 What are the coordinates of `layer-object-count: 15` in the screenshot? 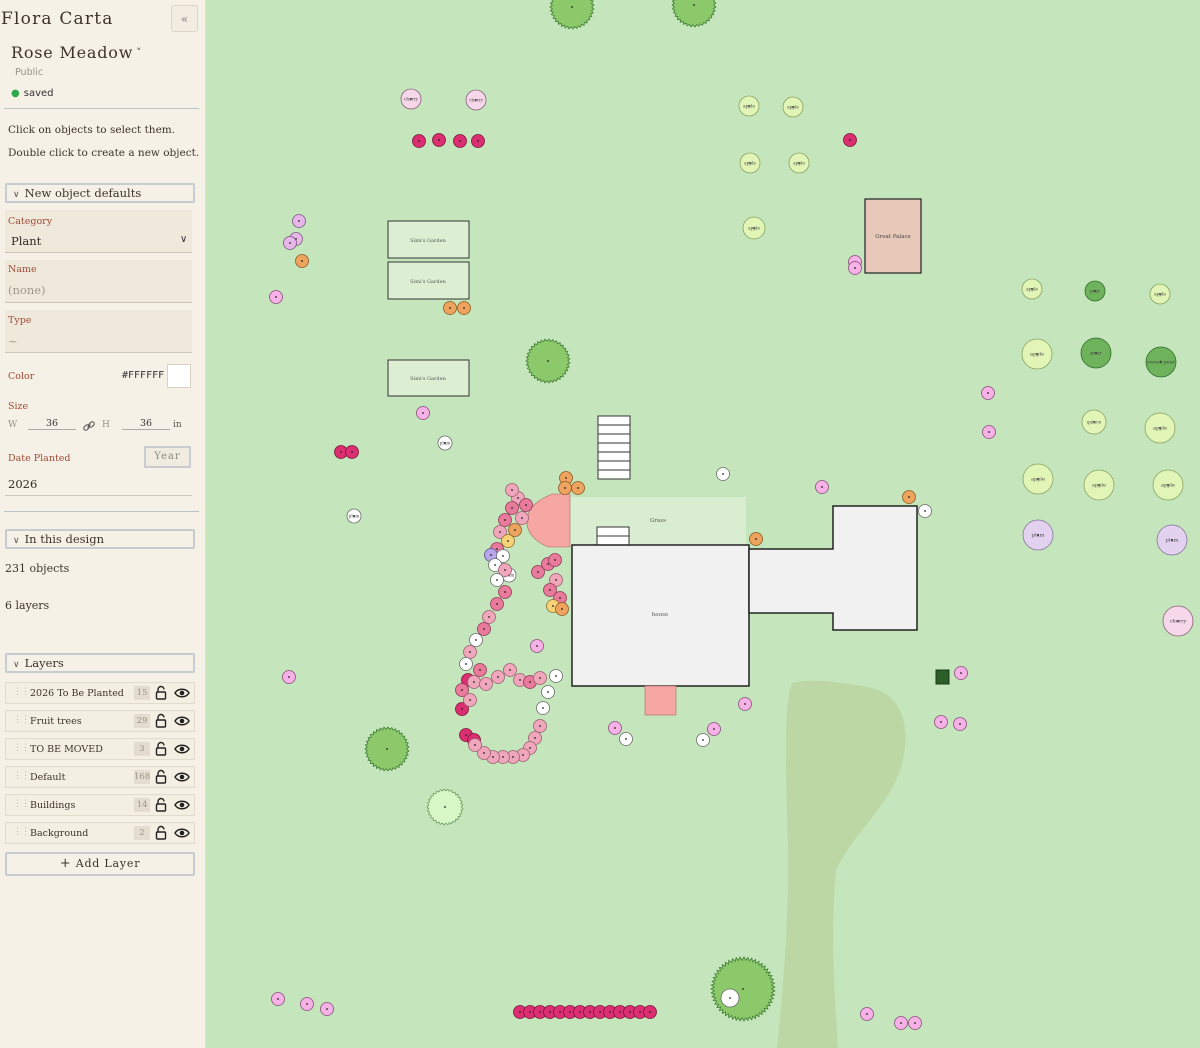 It's located at (142, 693).